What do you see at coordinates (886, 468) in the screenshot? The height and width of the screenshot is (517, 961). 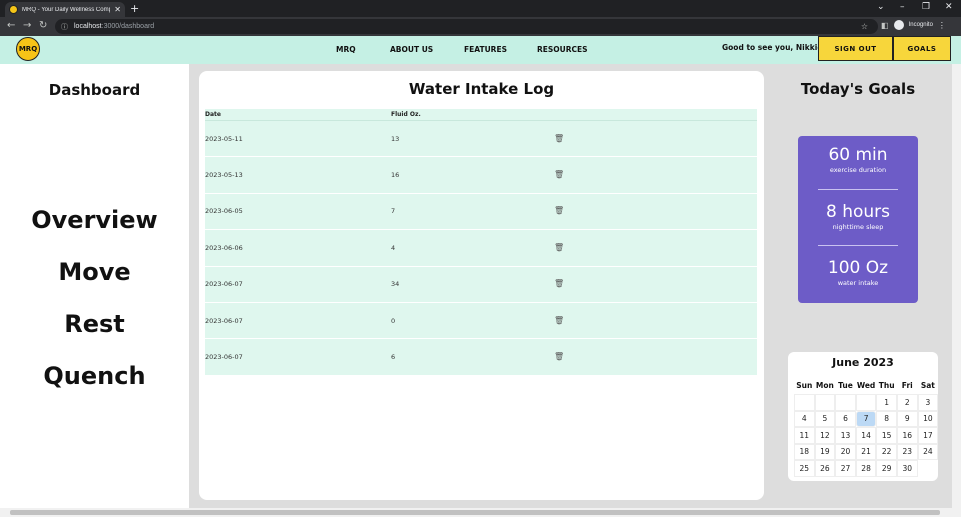 I see `calendar-day: 29` at bounding box center [886, 468].